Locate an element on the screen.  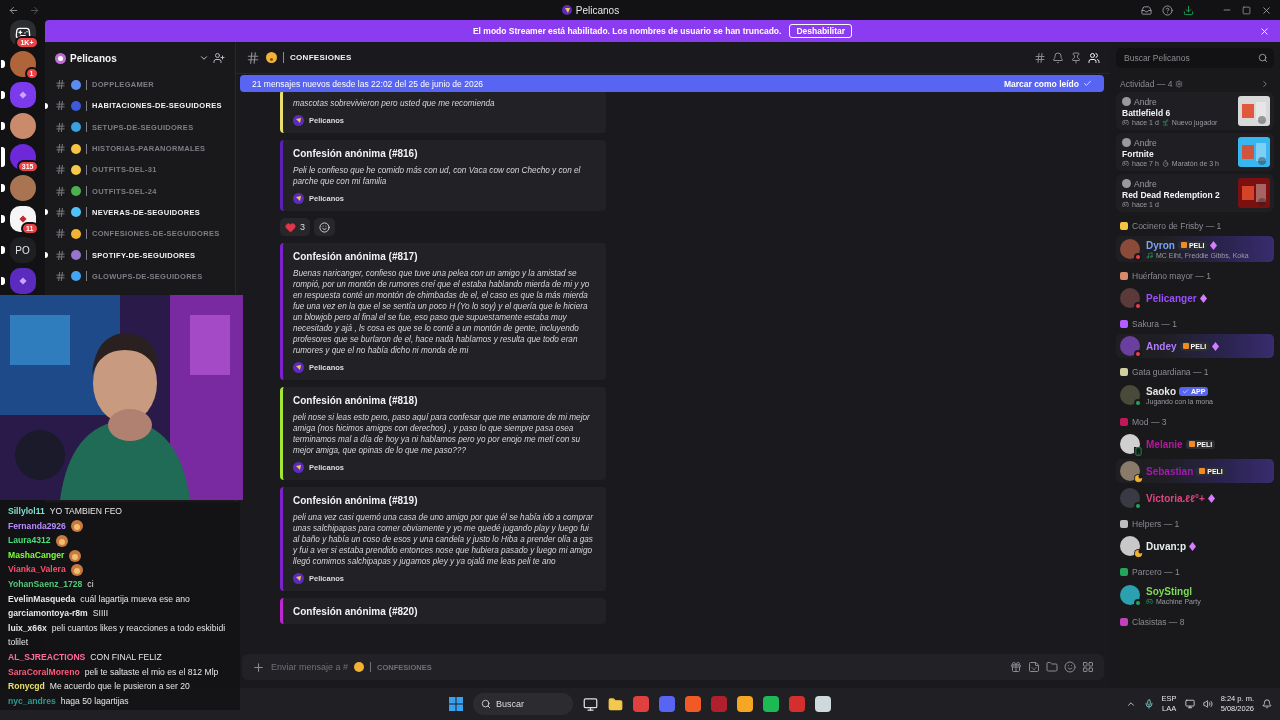
activity-title: Actividad — 4 is located at coordinates (1146, 84).